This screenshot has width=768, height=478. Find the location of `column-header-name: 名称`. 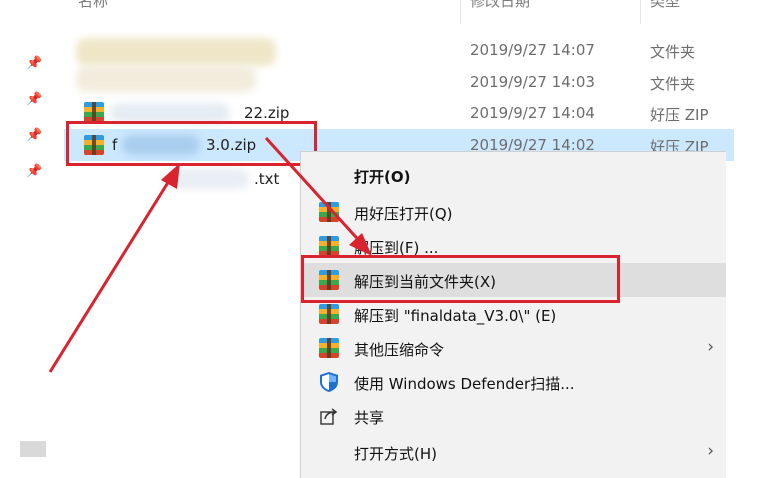

column-header-name: 名称 is located at coordinates (93, 8).